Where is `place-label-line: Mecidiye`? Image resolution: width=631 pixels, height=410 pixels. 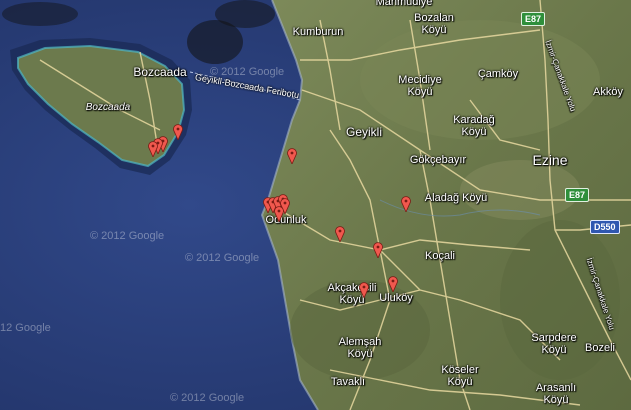 place-label-line: Mecidiye is located at coordinates (420, 80).